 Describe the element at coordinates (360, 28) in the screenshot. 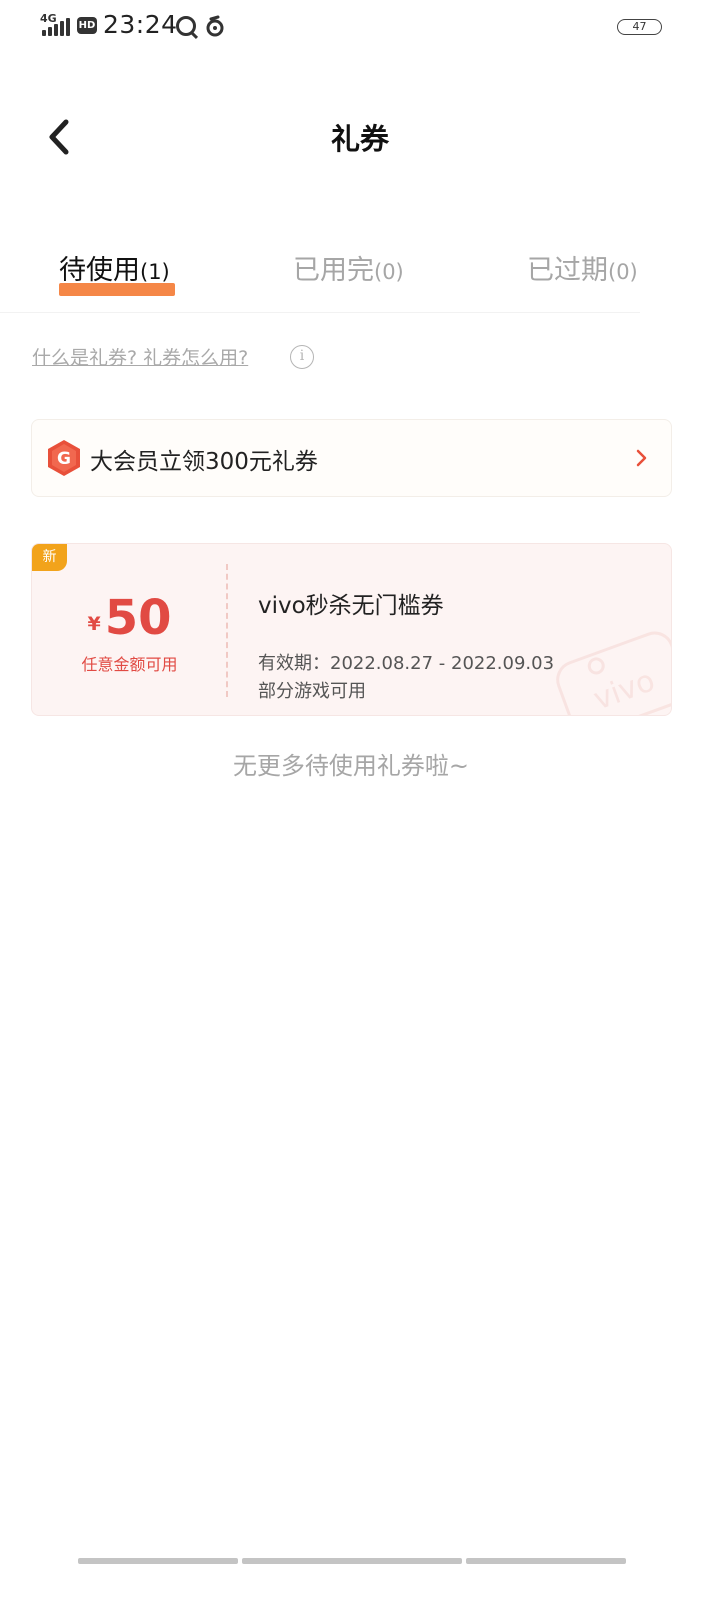

I see `status-bar: 4G HD 23:24 47` at that location.